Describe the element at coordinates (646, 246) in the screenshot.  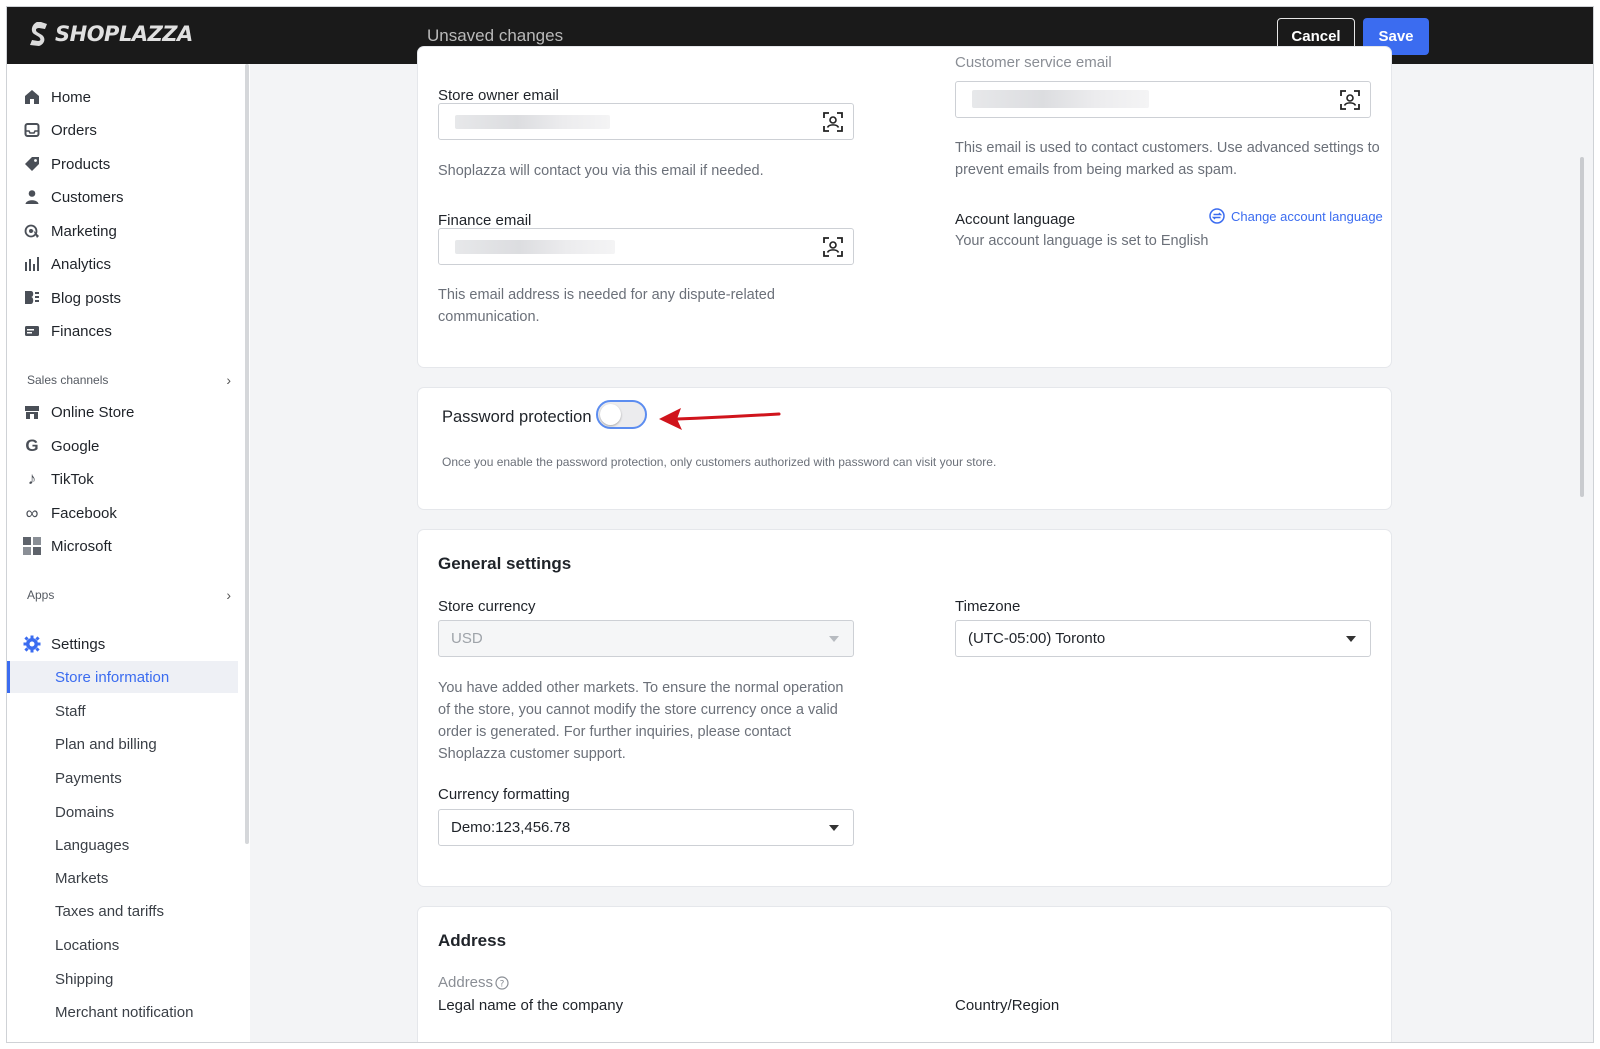
I see `finance-email-input` at that location.